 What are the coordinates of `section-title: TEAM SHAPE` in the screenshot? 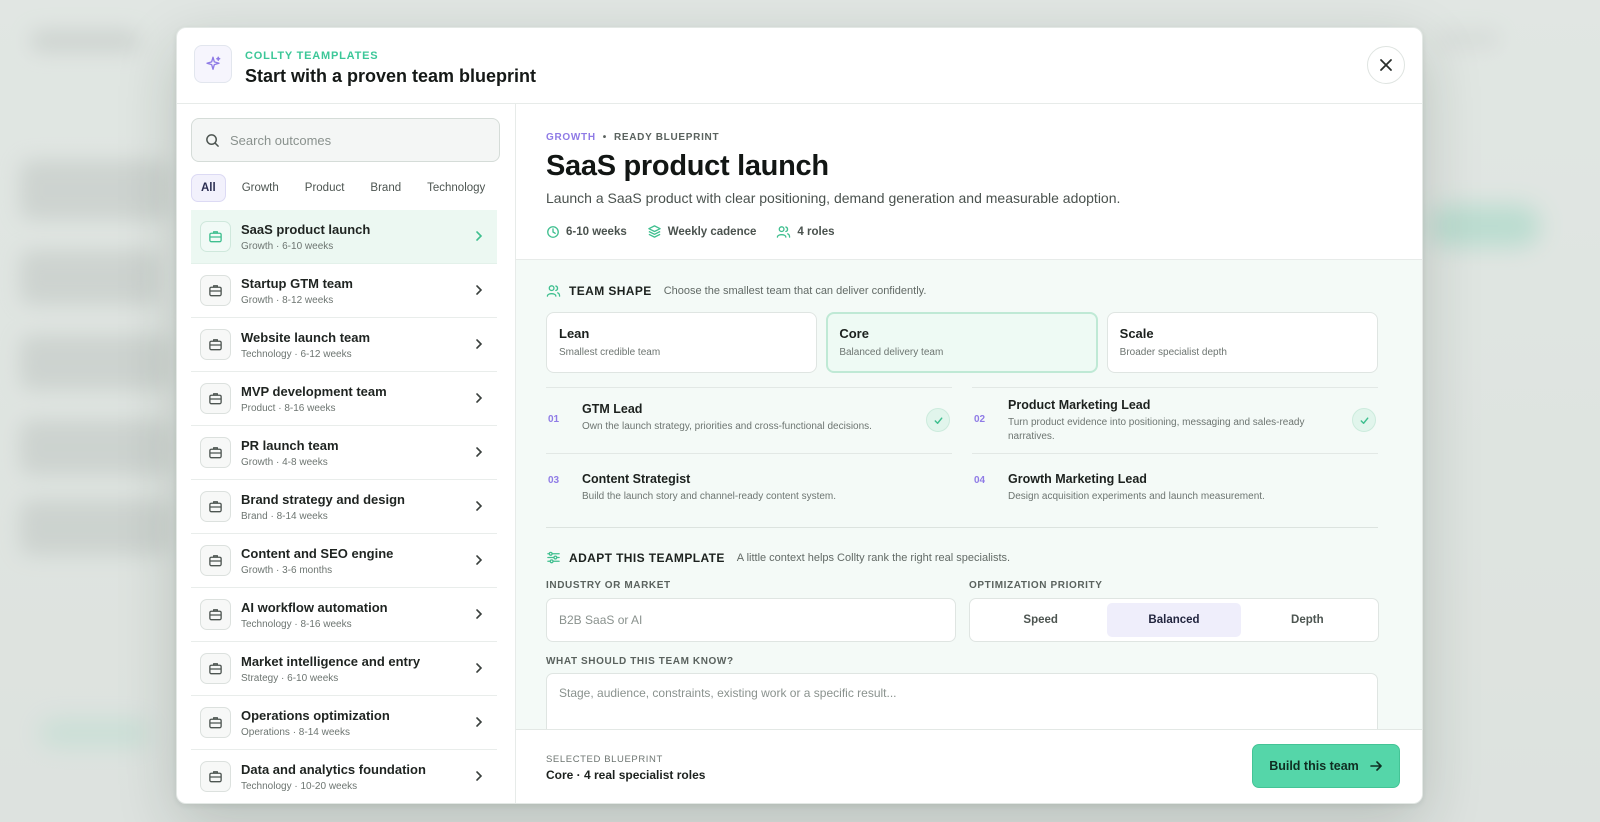 It's located at (610, 290).